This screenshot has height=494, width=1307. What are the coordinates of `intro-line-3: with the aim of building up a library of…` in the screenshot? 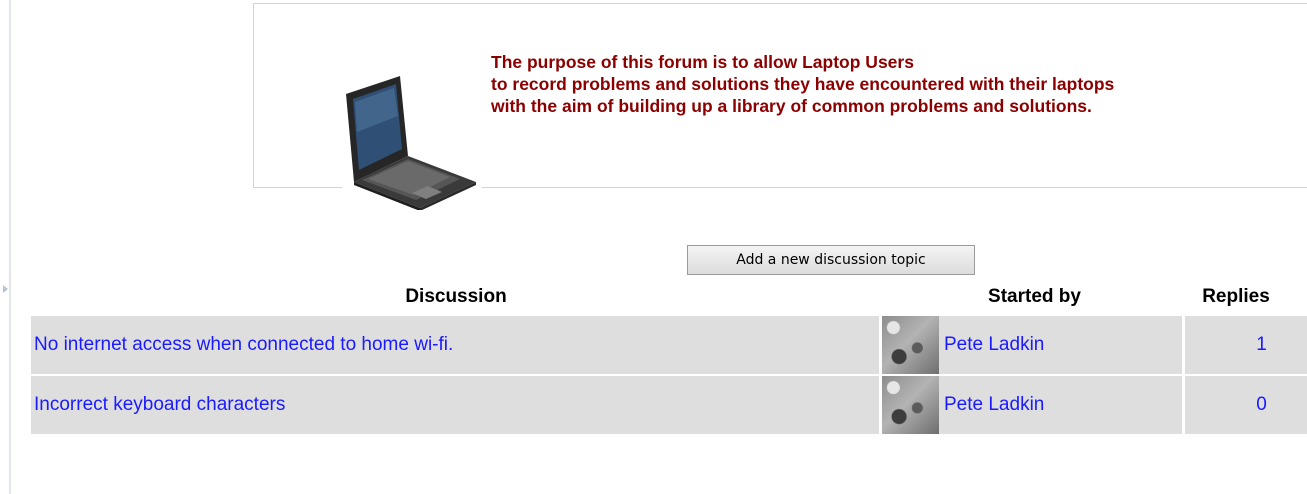 It's located at (791, 106).